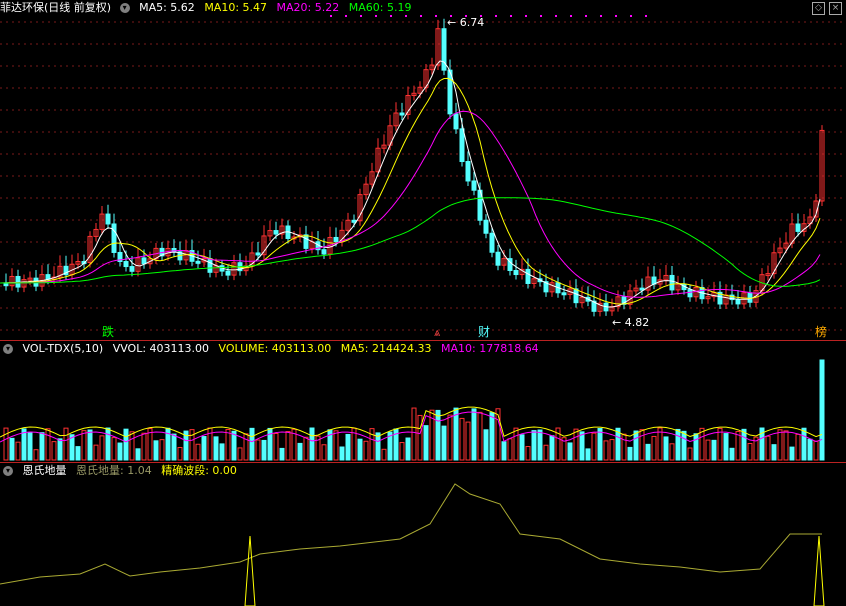 The width and height of the screenshot is (846, 606). Describe the element at coordinates (199, 470) in the screenshot. I see `indicator-value-2: 精确波段: 0.00` at that location.